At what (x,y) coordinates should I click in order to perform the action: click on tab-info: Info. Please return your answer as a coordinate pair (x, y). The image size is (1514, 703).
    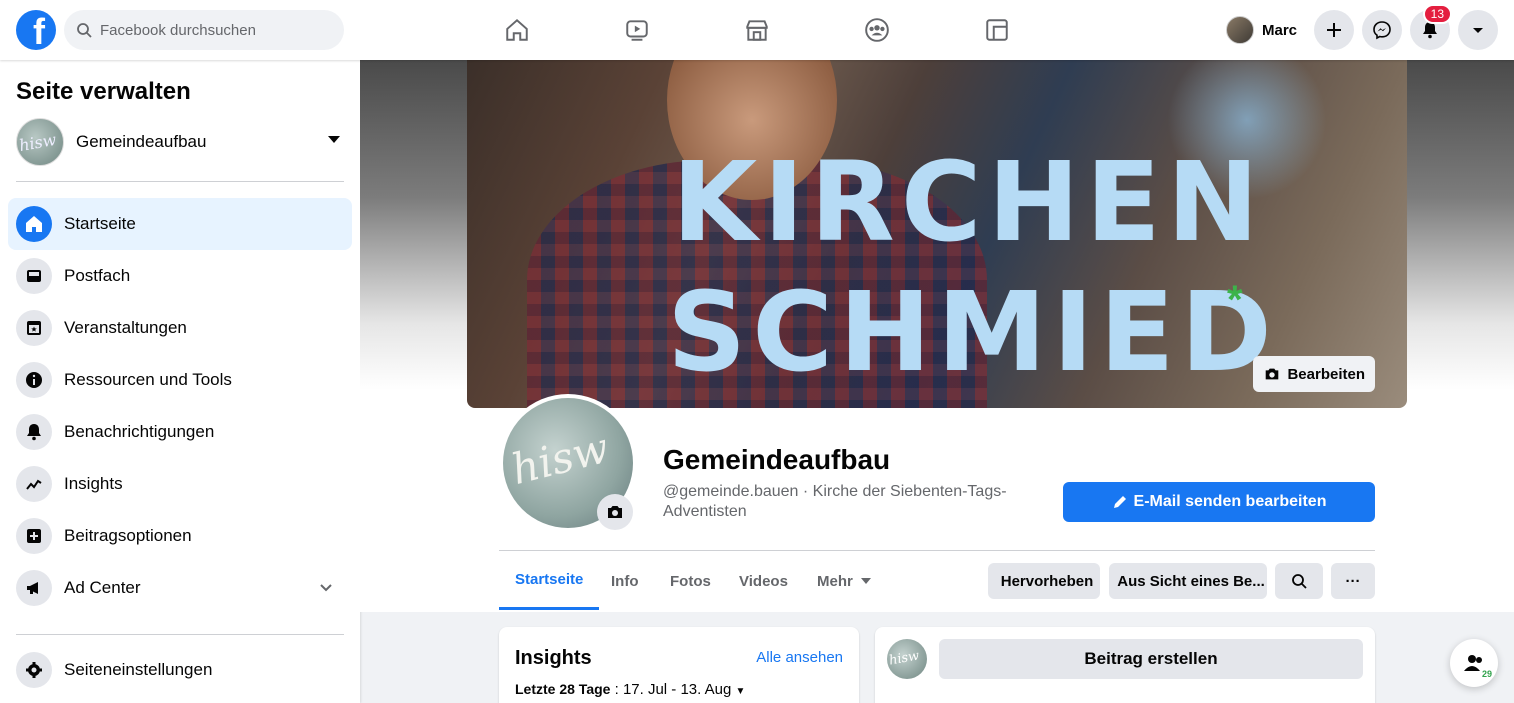
    Looking at the image, I should click on (625, 581).